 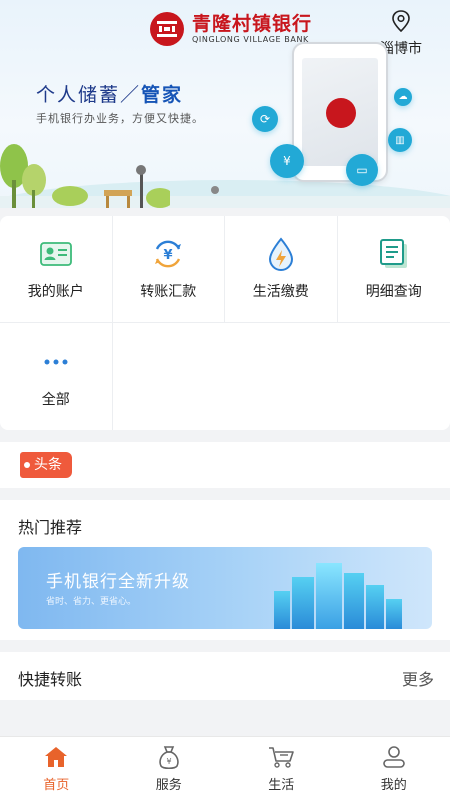 I want to click on carousel-indicator, so click(x=215, y=190).